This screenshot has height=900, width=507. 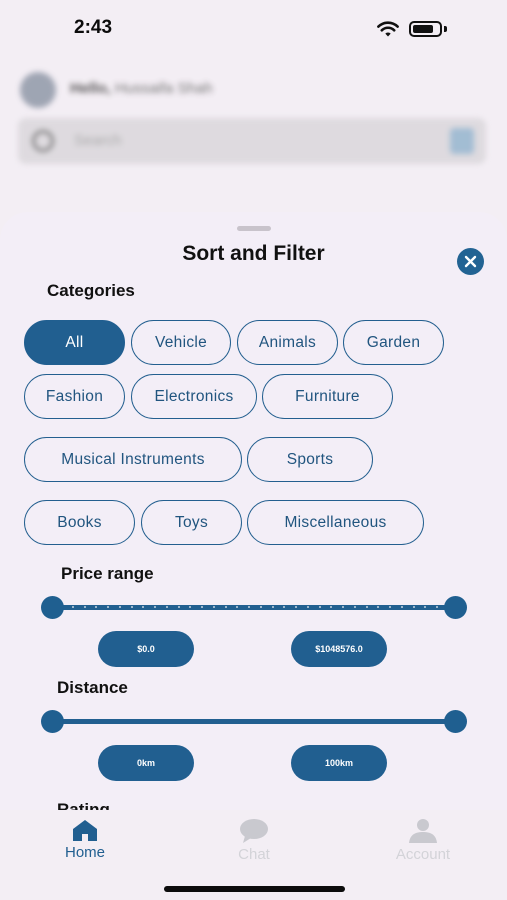 I want to click on tab-account: Account, so click(x=423, y=840).